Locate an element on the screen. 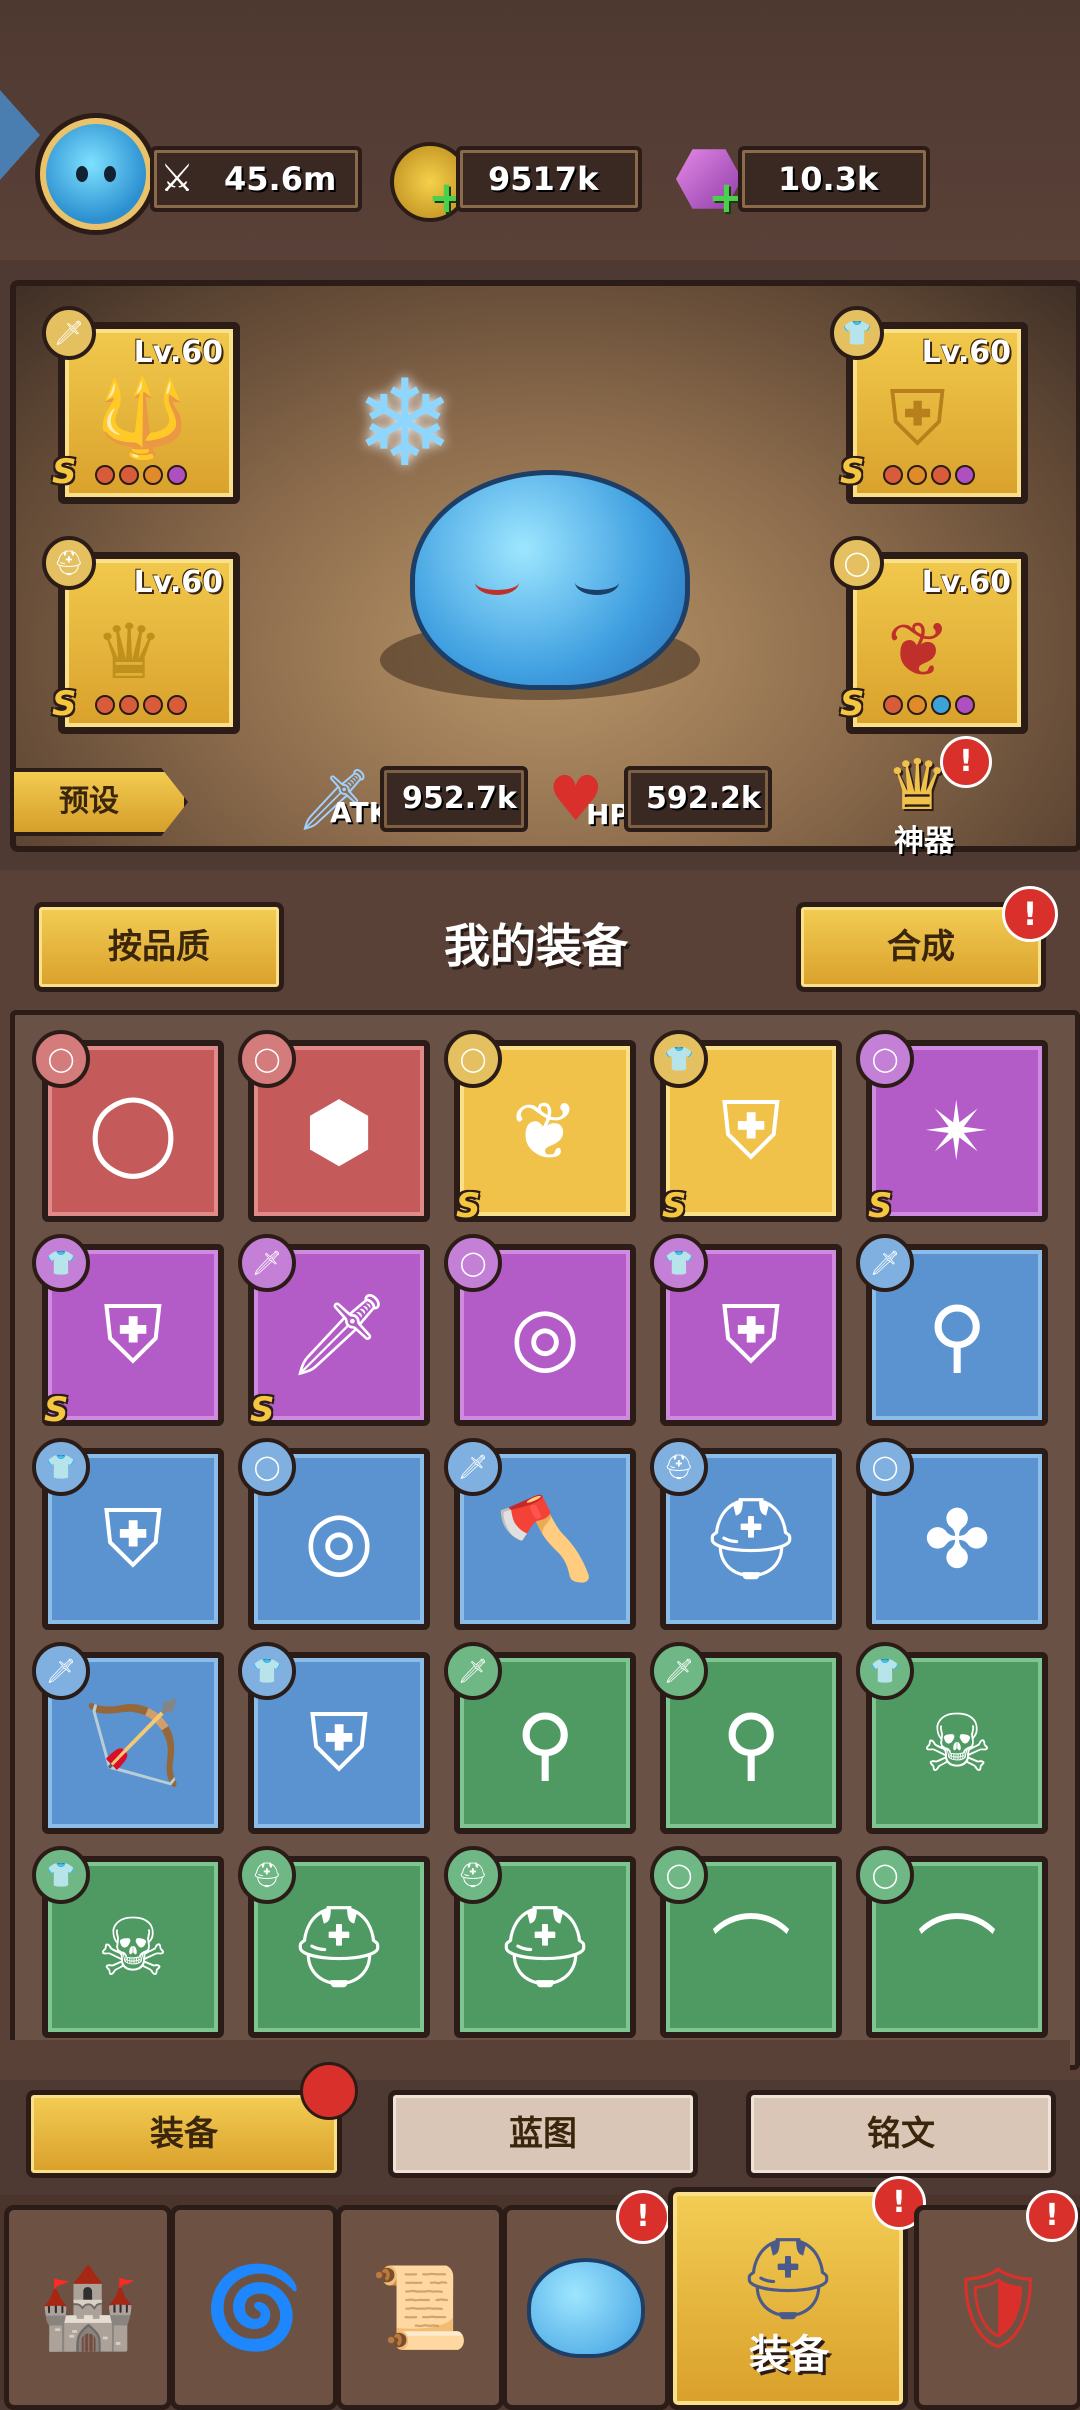  tab-equipment-badge is located at coordinates (329, 2091).